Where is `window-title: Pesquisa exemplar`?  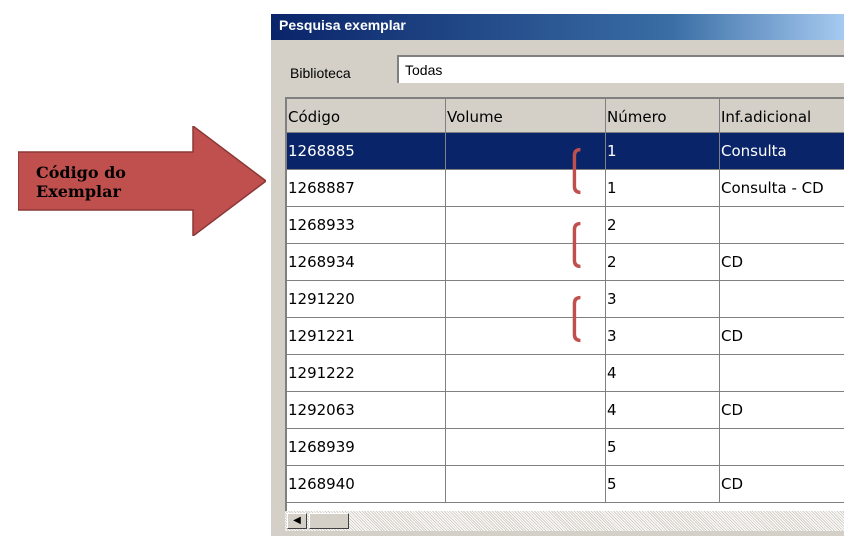
window-title: Pesquisa exemplar is located at coordinates (342, 25).